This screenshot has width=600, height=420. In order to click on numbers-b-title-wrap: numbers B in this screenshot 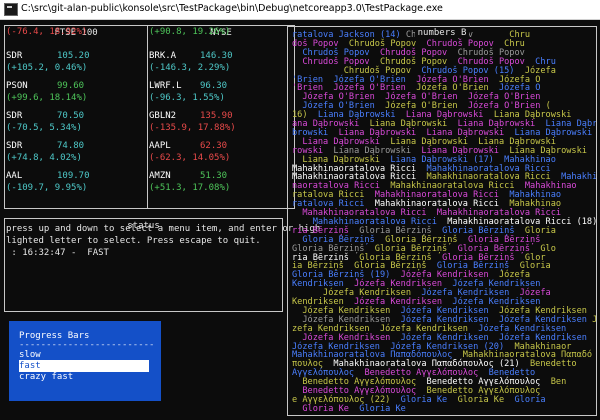, I will do `click(442, 29)`.